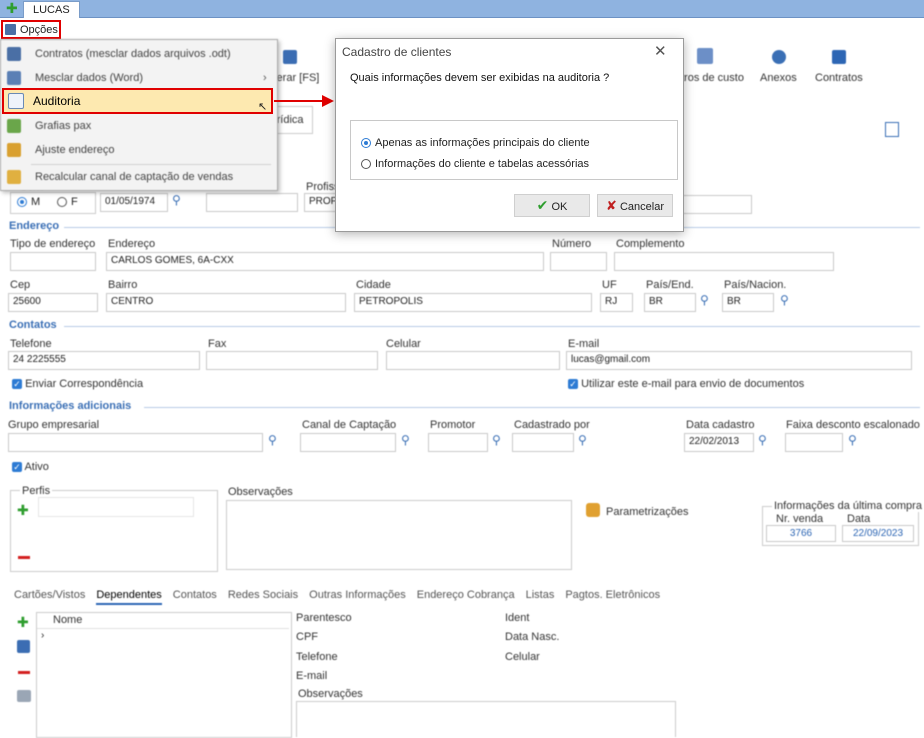 This screenshot has width=924, height=738. Describe the element at coordinates (129, 597) in the screenshot. I see `tab-dependentes: Dependentes` at that location.